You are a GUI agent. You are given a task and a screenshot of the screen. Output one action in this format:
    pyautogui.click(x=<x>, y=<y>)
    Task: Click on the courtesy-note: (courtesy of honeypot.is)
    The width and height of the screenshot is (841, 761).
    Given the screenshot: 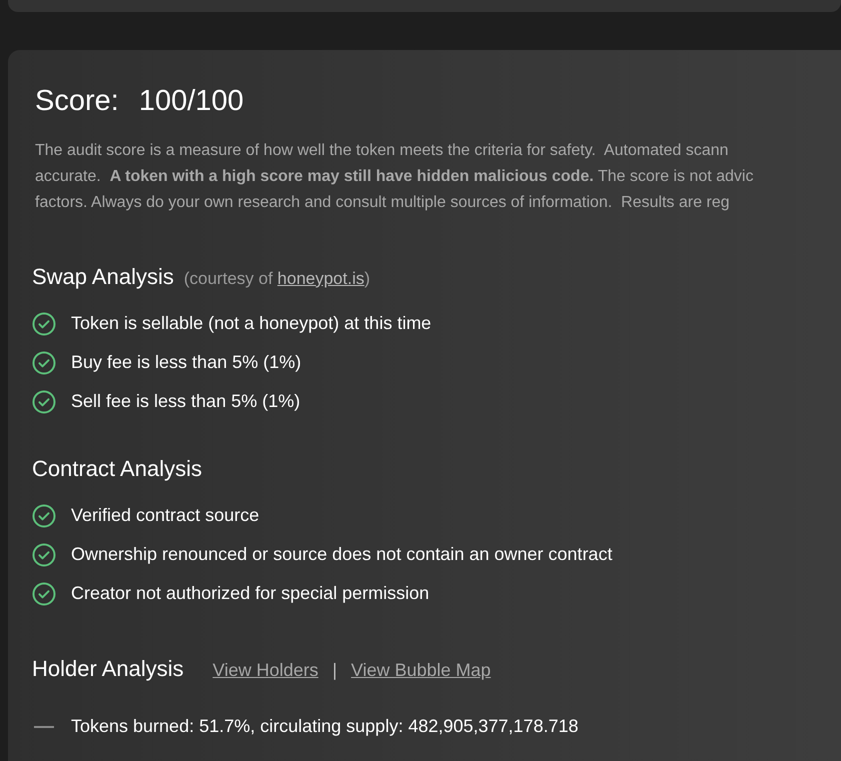 What is the action you would take?
    pyautogui.click(x=277, y=279)
    